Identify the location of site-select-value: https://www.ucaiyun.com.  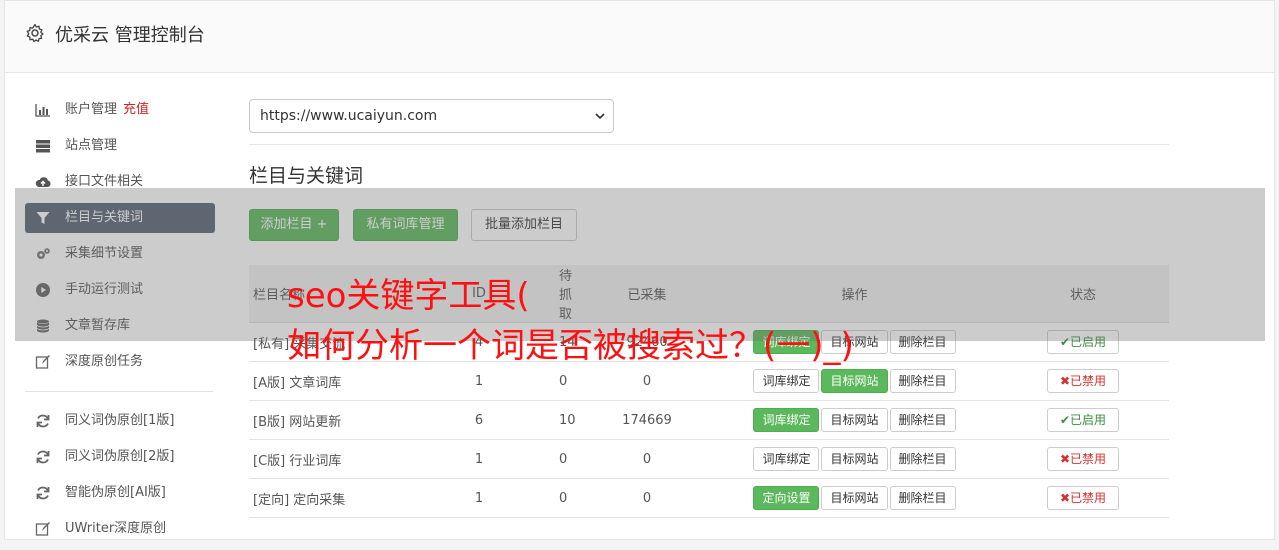
(349, 116).